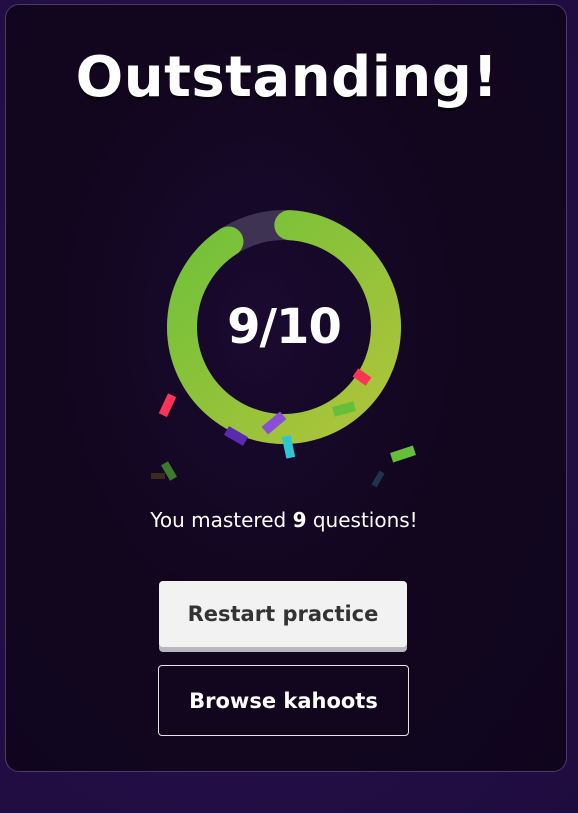  Describe the element at coordinates (362, 520) in the screenshot. I see `summary-suffix: questions!` at that location.